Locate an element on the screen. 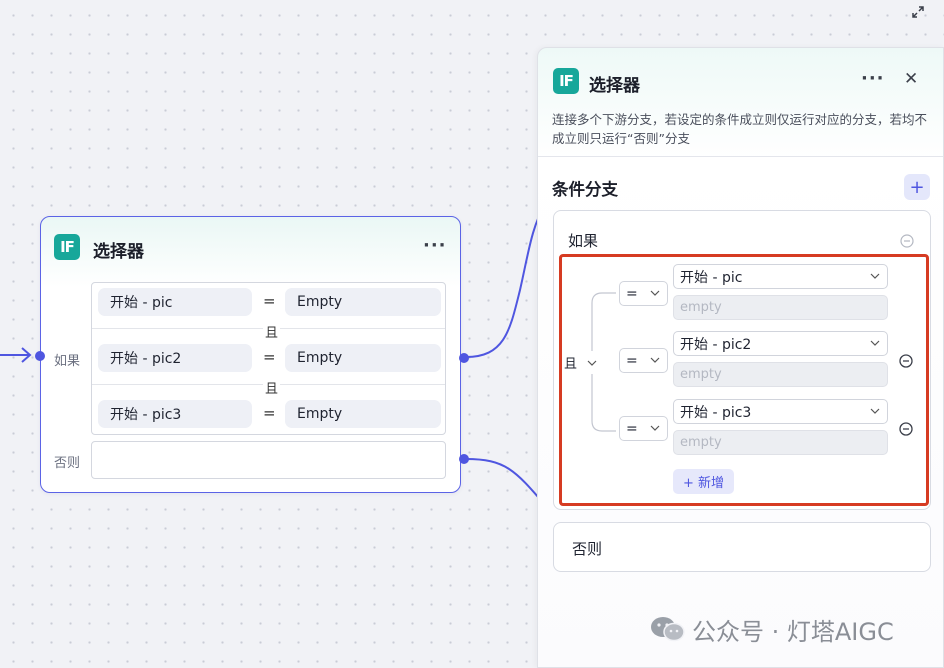 The image size is (944, 668). section-title: 条件分支 is located at coordinates (585, 189).